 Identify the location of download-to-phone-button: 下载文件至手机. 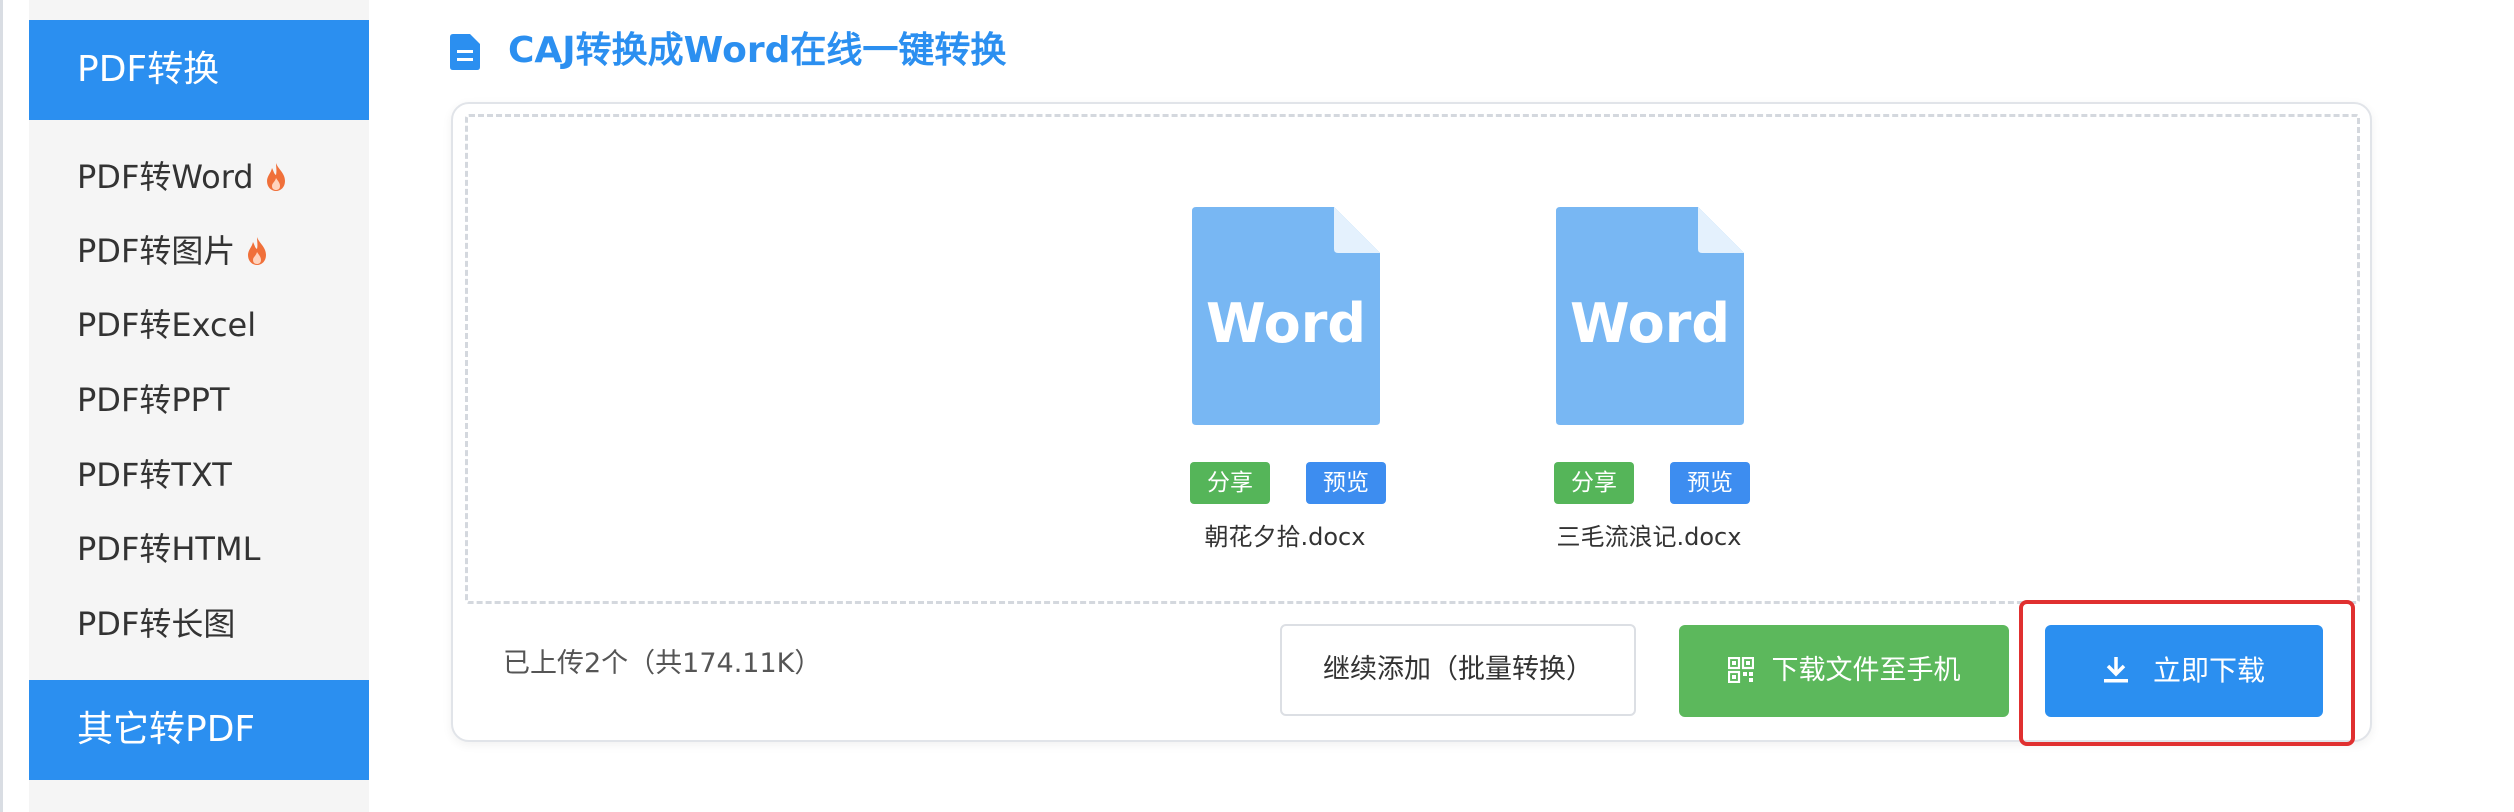
(1844, 671).